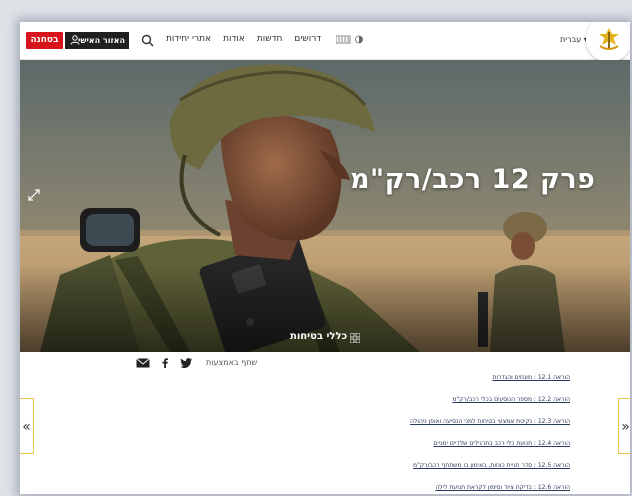 The height and width of the screenshot is (496, 632). Describe the element at coordinates (44, 40) in the screenshot. I see `badge-button: בטחנה` at that location.